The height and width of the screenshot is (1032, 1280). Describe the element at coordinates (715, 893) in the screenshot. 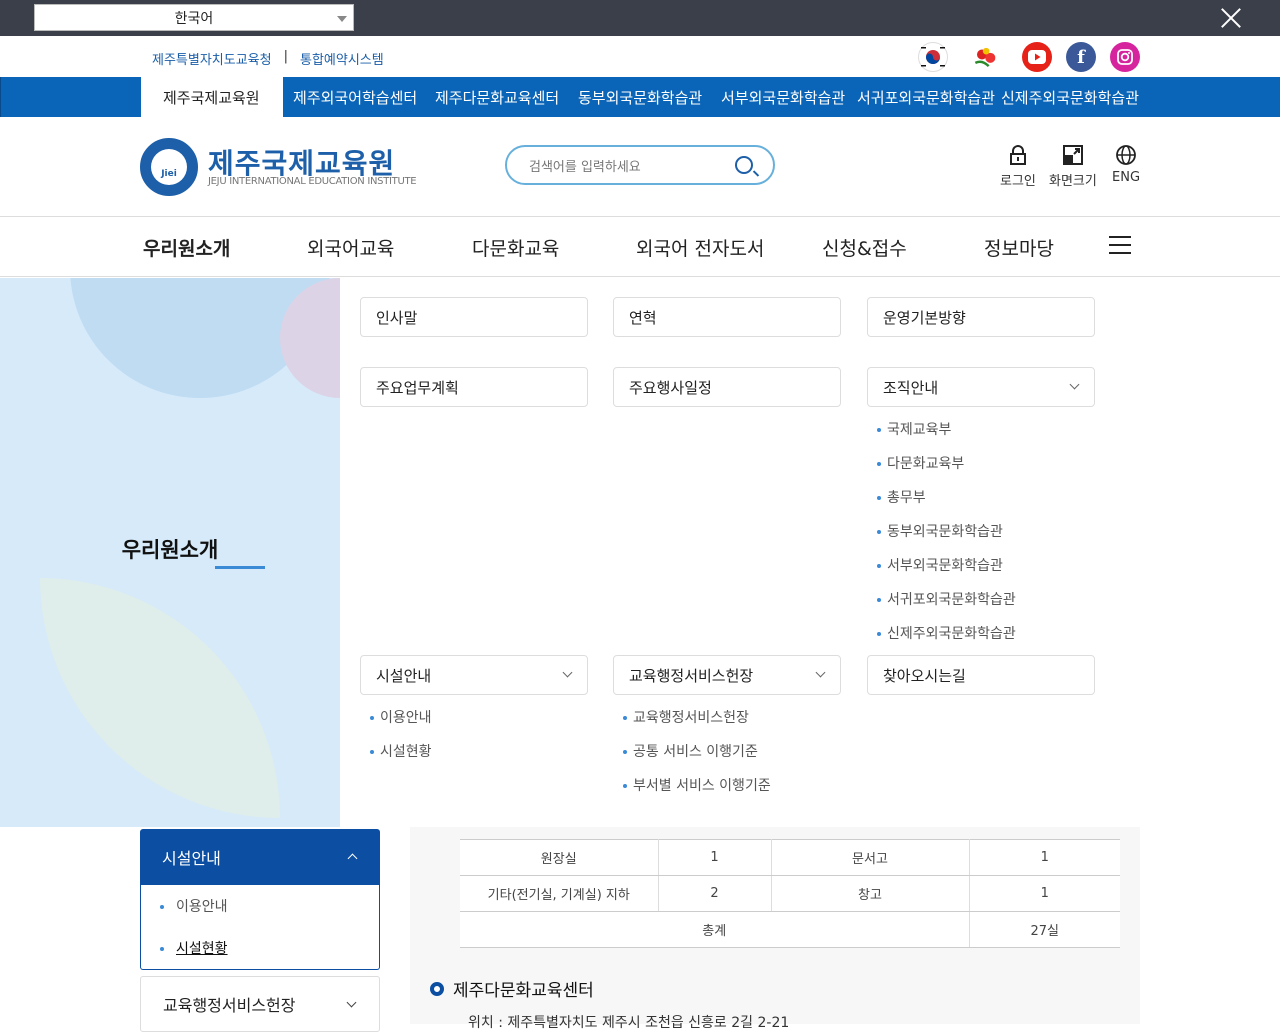

I see `table-cell: 2` at that location.